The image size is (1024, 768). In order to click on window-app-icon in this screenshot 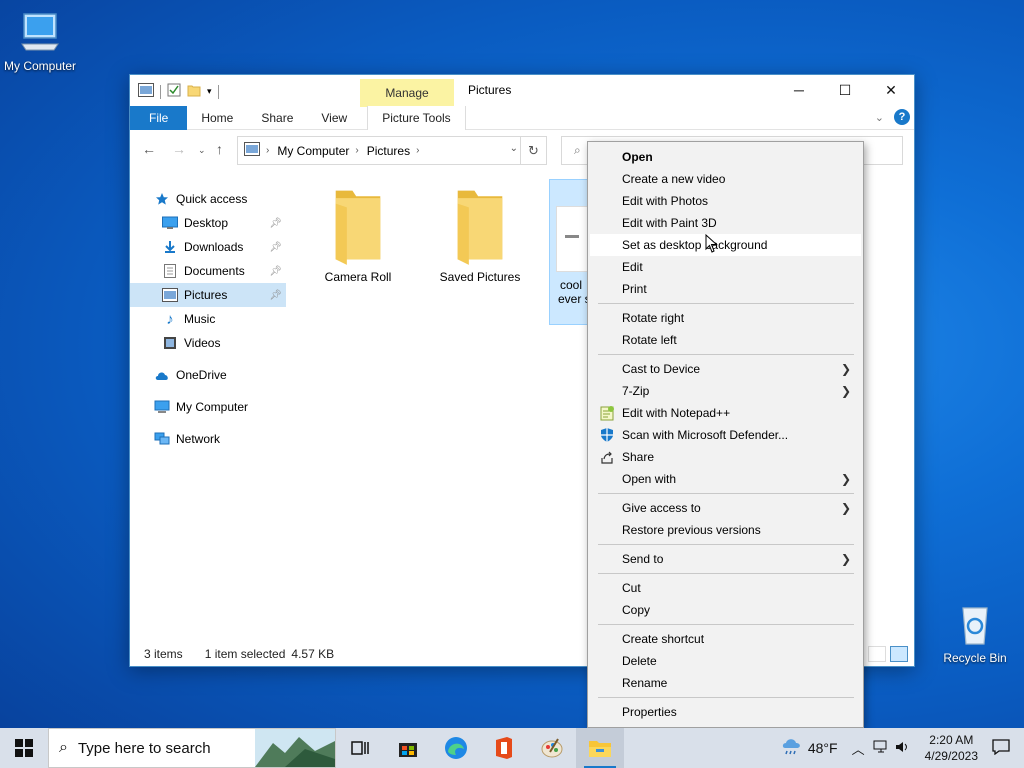, I will do `click(146, 91)`.